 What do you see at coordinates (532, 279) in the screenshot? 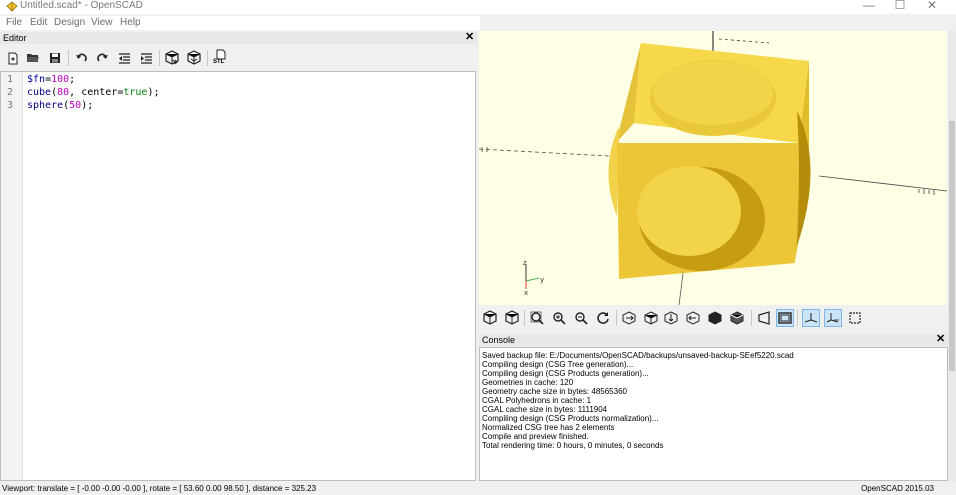
I see `axis-indicator-y` at bounding box center [532, 279].